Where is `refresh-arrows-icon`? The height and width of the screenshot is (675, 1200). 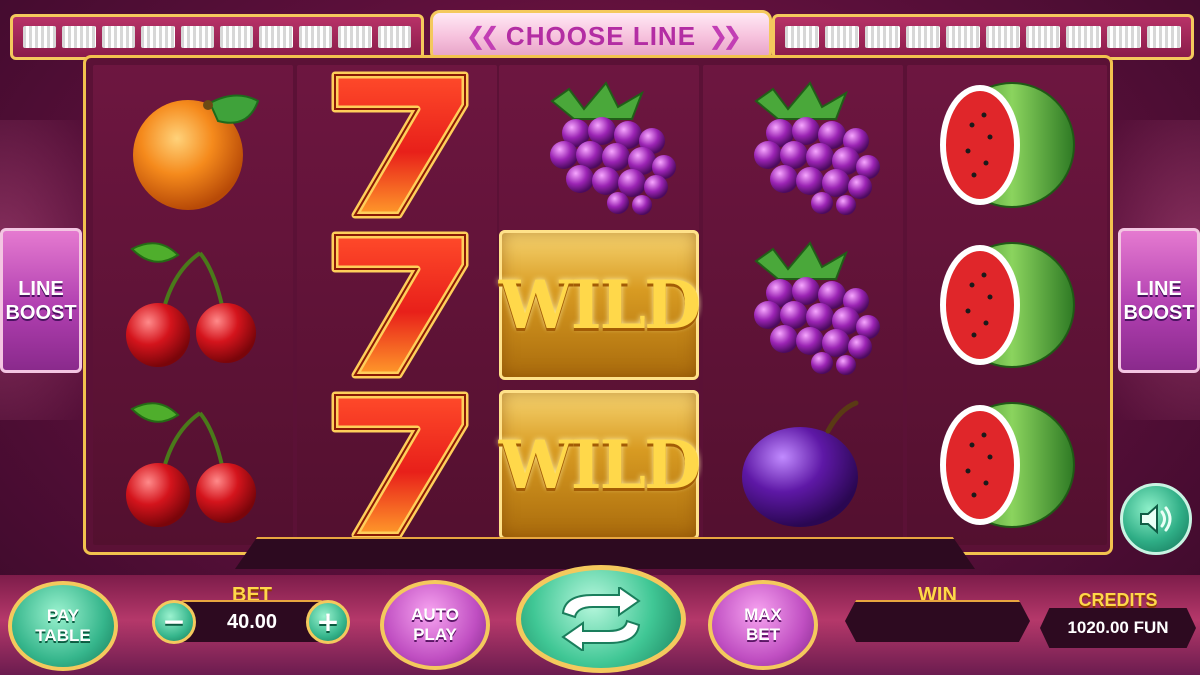
refresh-arrows-icon is located at coordinates (601, 619).